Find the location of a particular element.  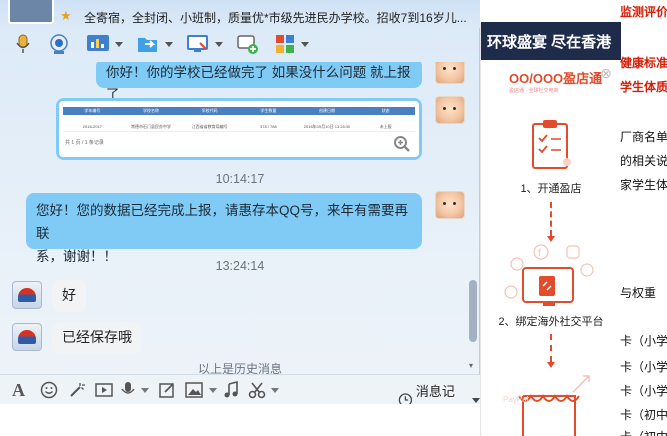

table-footer: 共 1 页 / 1 条记录 is located at coordinates (84, 143).